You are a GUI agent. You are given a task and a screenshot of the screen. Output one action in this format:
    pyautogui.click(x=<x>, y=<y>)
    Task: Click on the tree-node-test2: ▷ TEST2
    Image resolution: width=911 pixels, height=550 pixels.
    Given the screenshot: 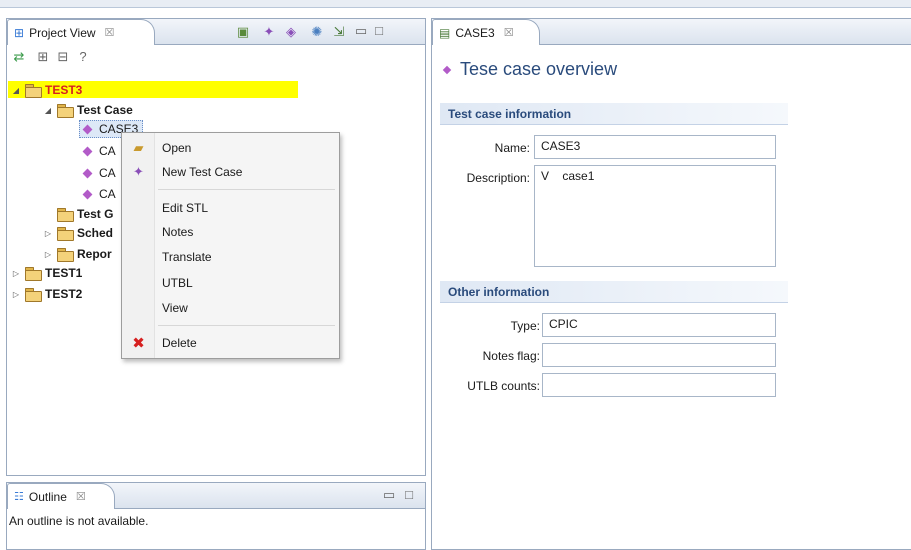 What is the action you would take?
    pyautogui.click(x=46, y=294)
    